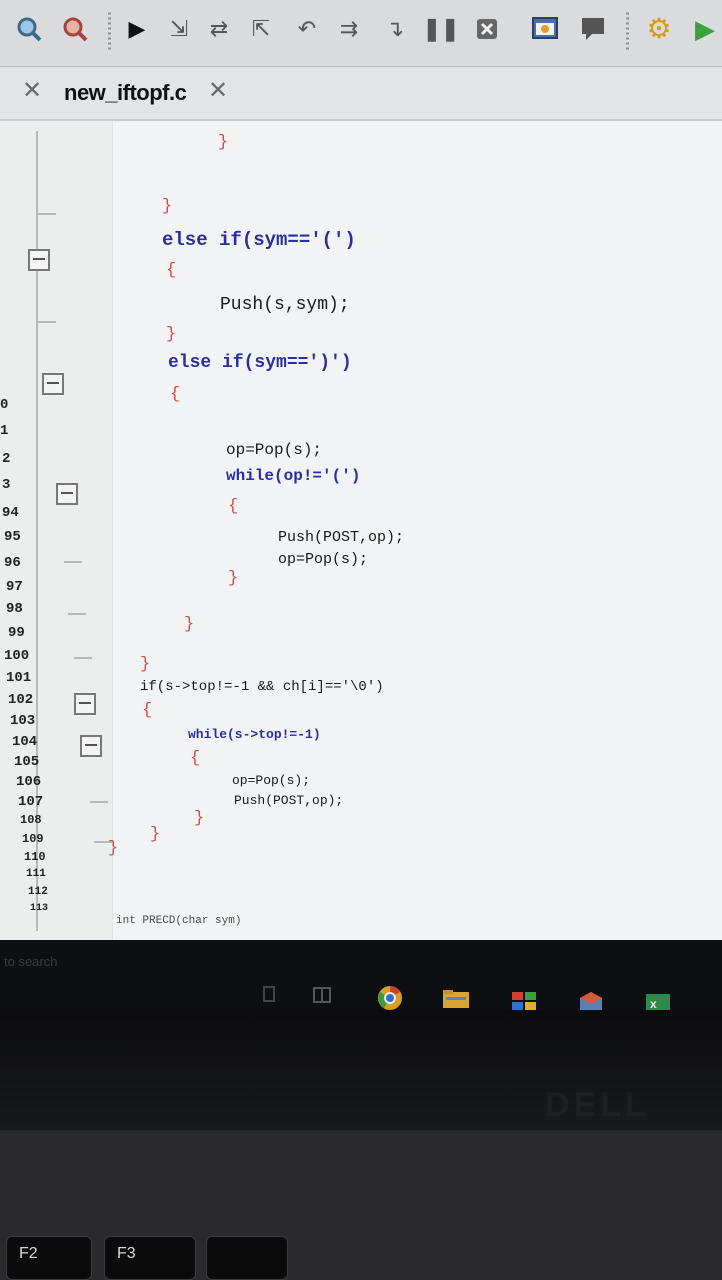 Image resolution: width=722 pixels, height=1280 pixels. I want to click on line-number: 1, so click(4, 431).